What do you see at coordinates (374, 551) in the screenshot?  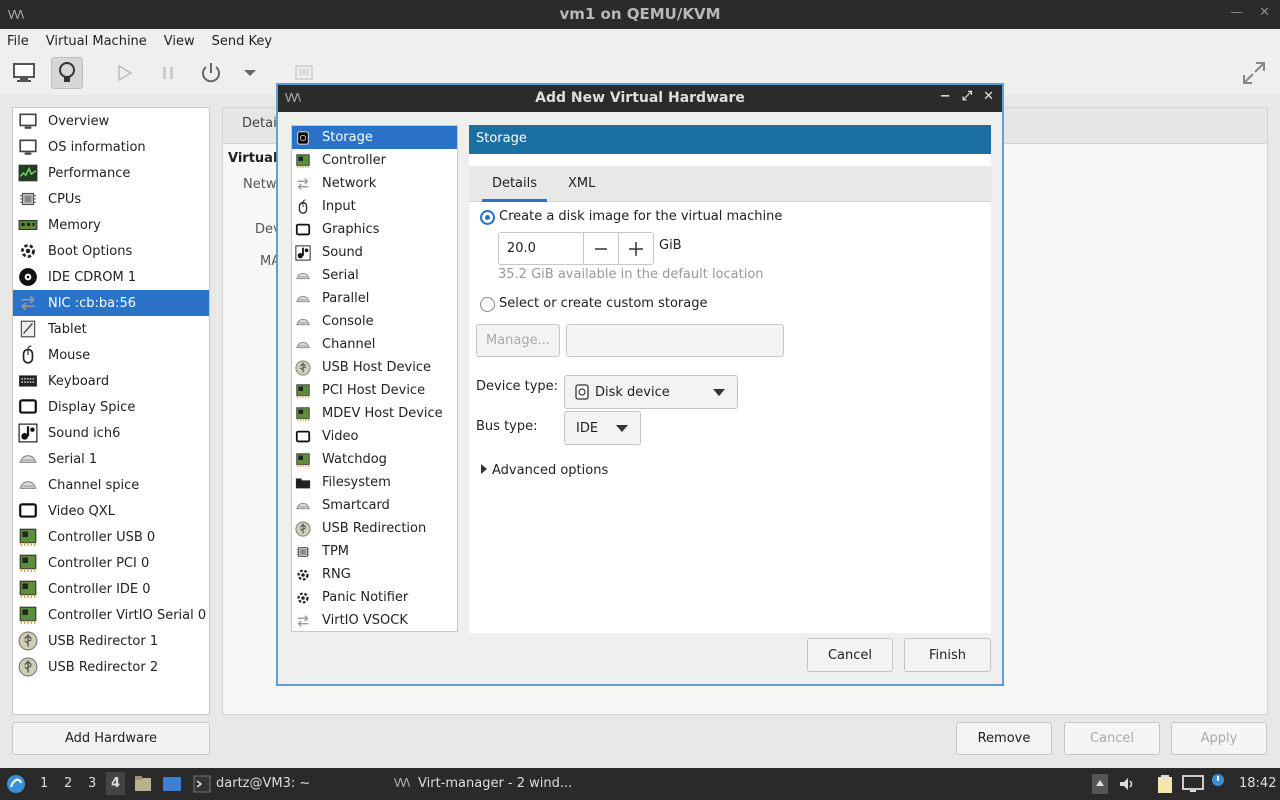 I see `hardware-type-item: TPM` at bounding box center [374, 551].